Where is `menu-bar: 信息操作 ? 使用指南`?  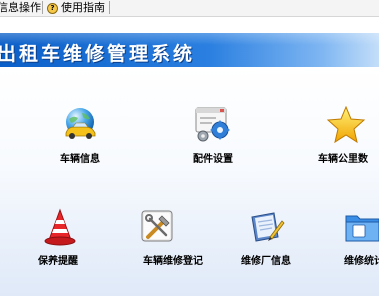 menu-bar: 信息操作 ? 使用指南 is located at coordinates (189, 8).